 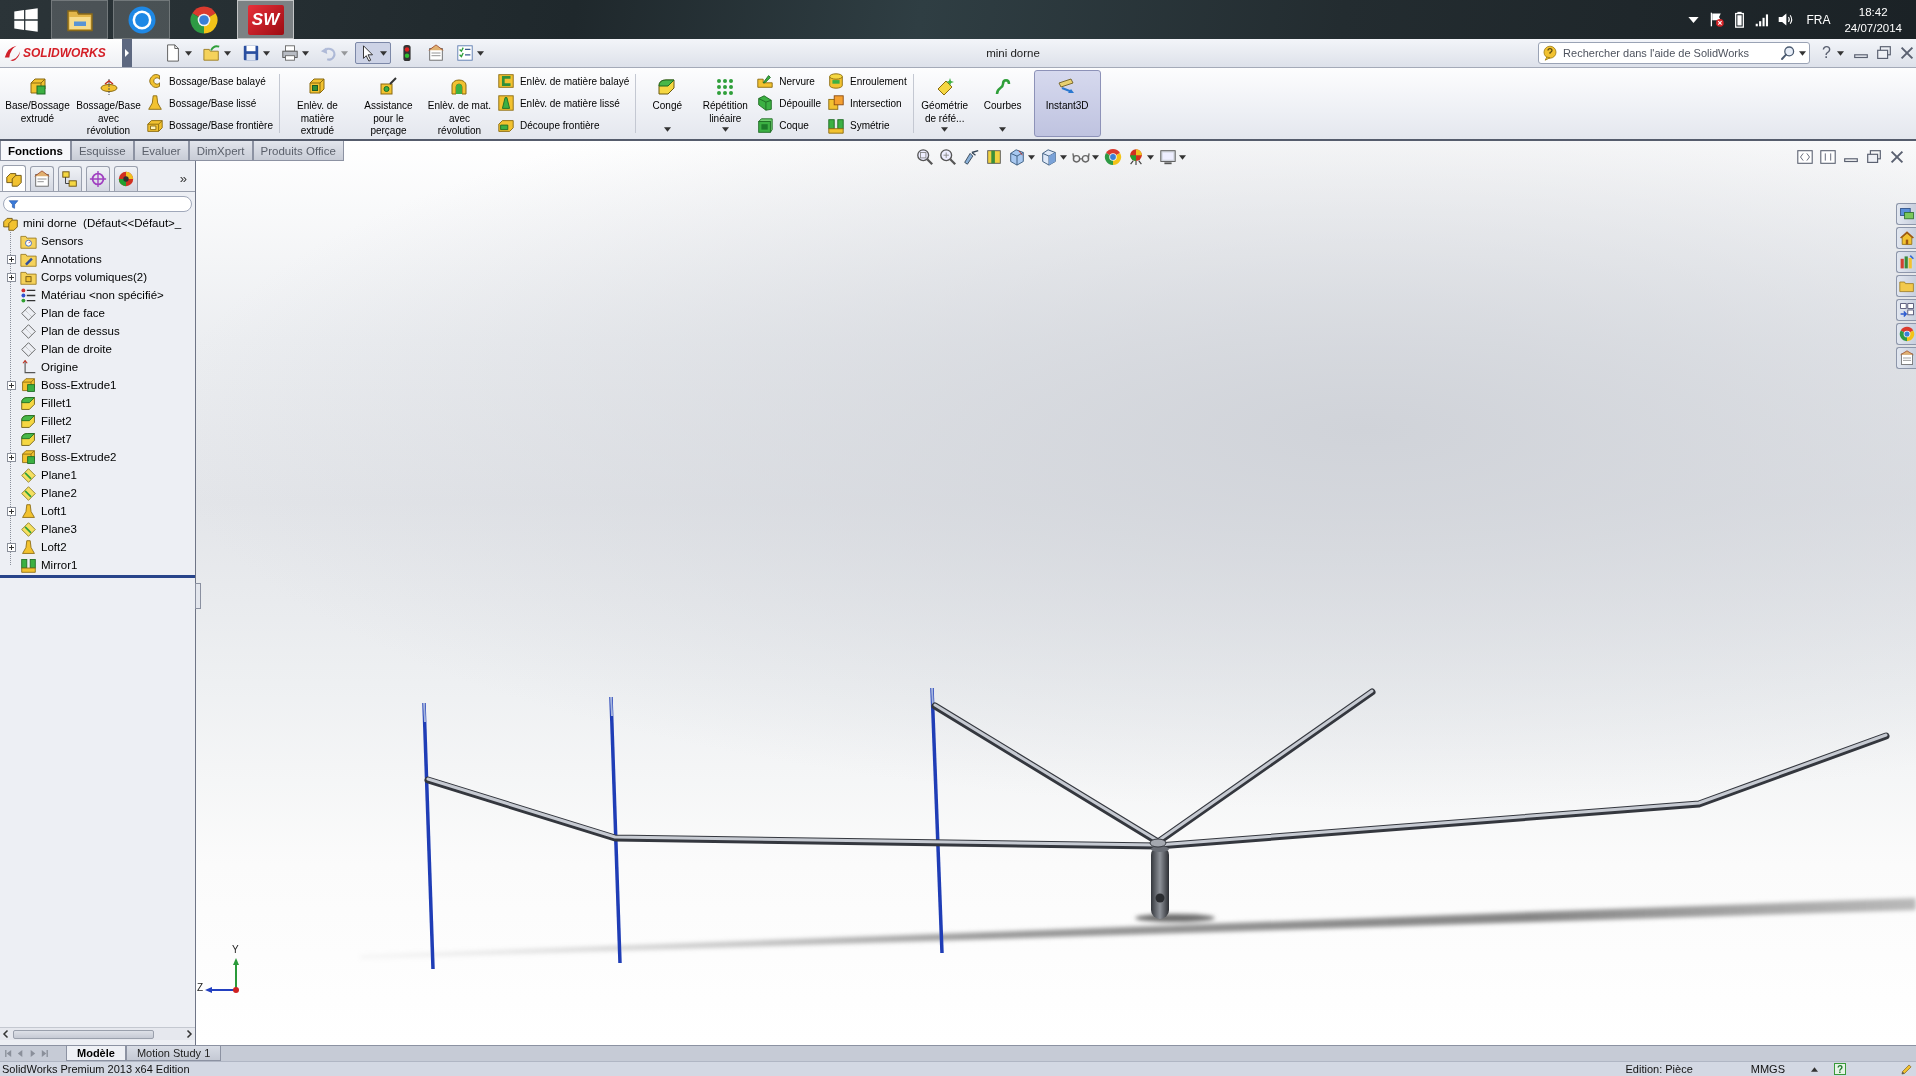 What do you see at coordinates (97, 457) in the screenshot?
I see `tree-item: Boss-Extrude2` at bounding box center [97, 457].